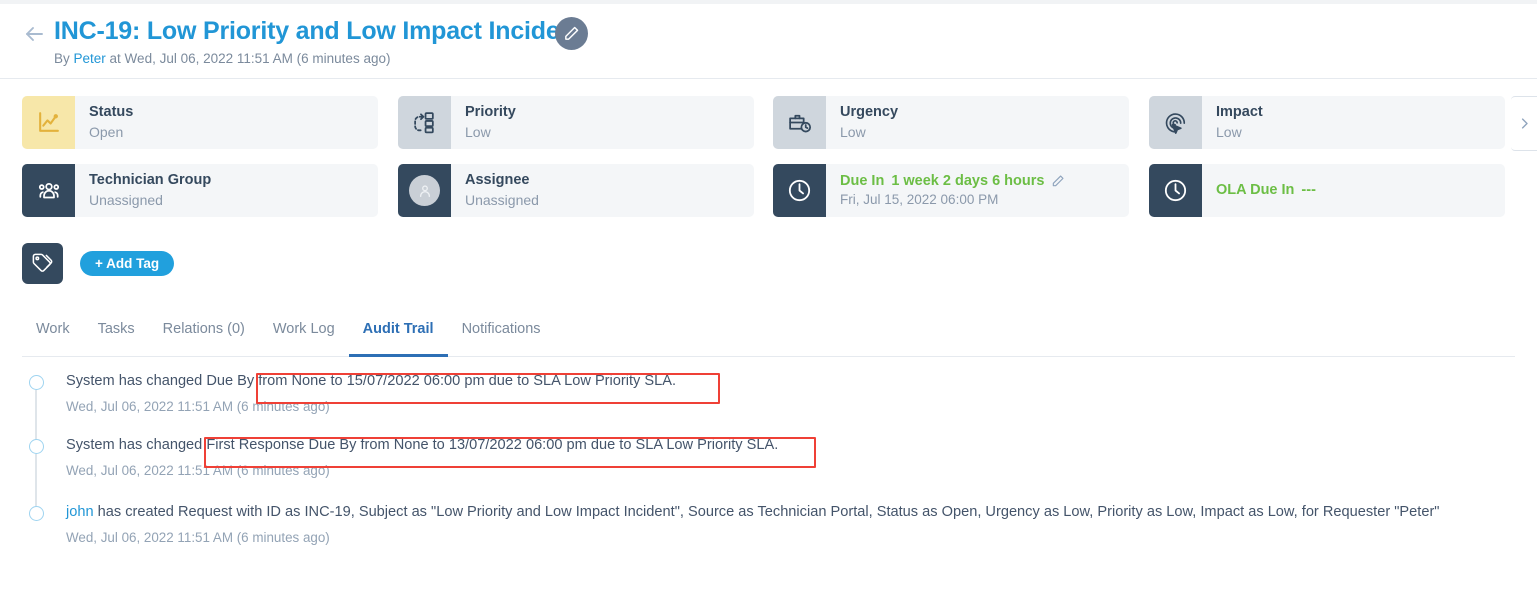  I want to click on card-label: Priority, so click(490, 112).